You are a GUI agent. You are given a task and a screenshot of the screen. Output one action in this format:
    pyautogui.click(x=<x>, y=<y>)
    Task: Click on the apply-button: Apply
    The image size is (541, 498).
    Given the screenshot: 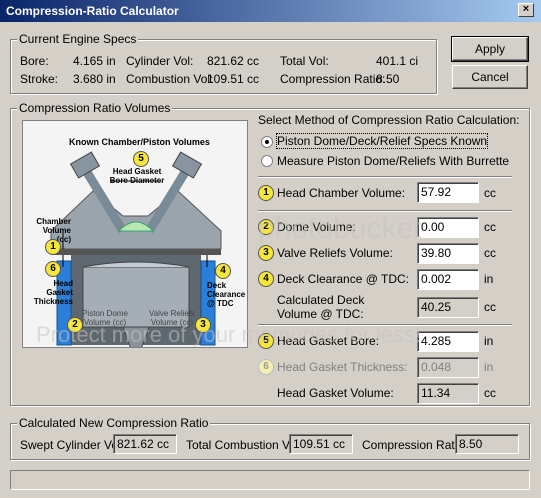 What is the action you would take?
    pyautogui.click(x=490, y=49)
    